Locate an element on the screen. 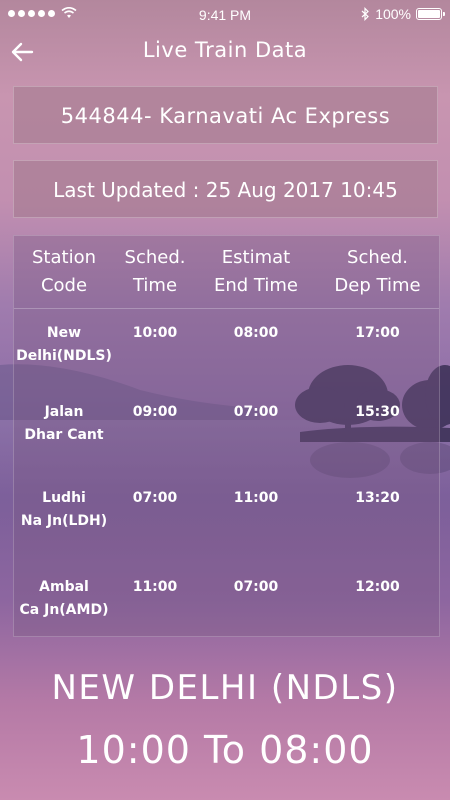  navigation-bar: Live Train Data is located at coordinates (225, 52).